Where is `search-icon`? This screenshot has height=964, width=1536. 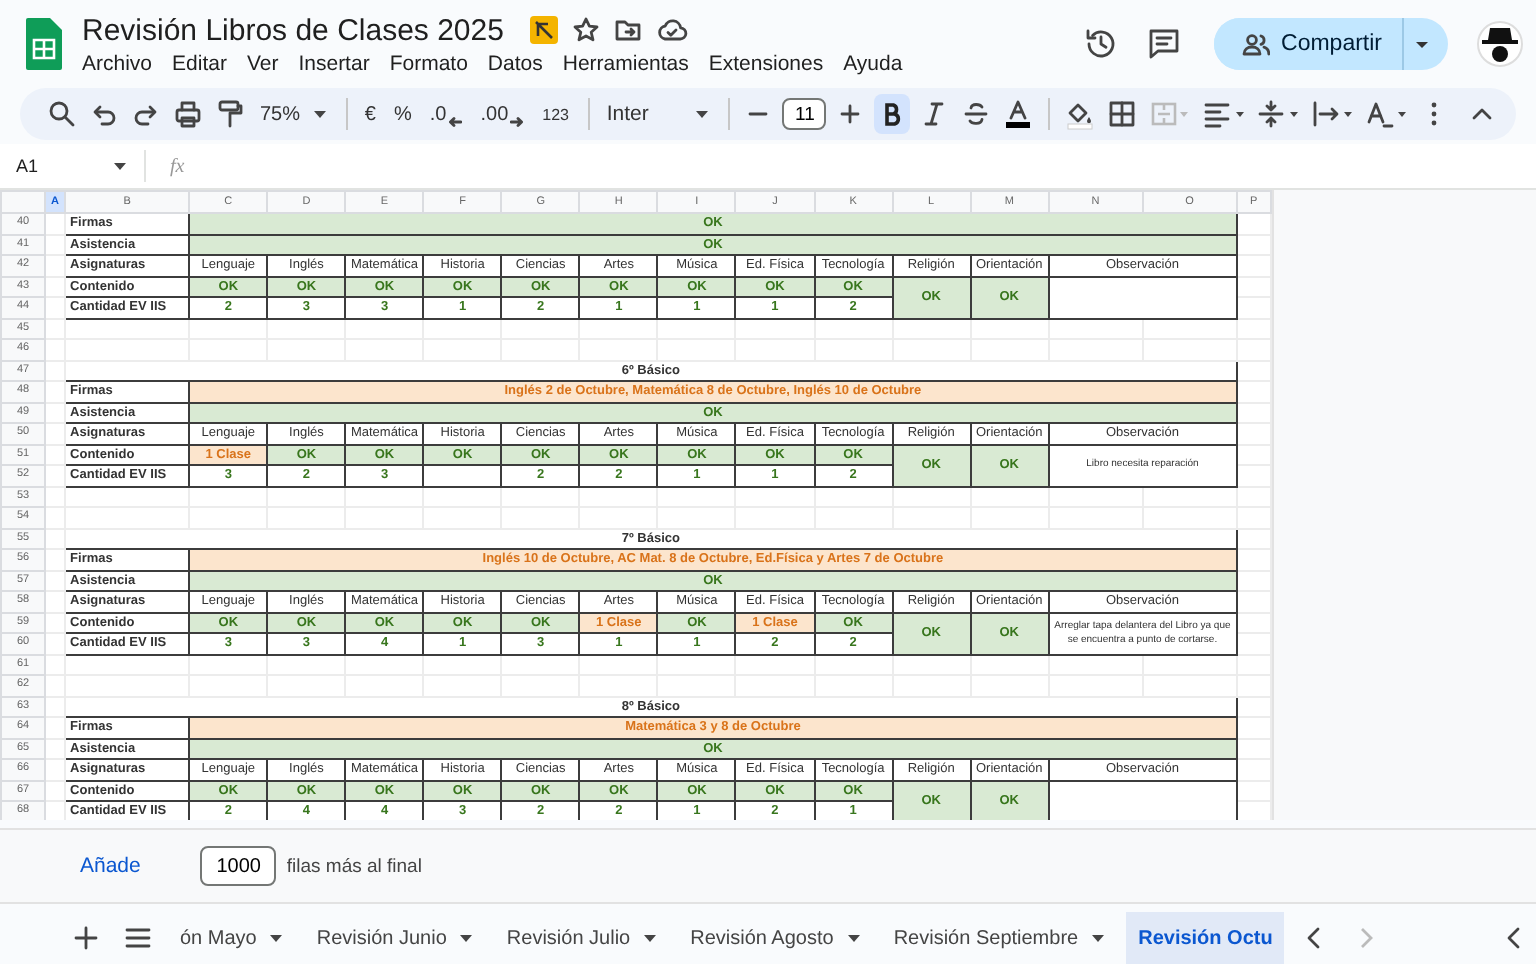
search-icon is located at coordinates (62, 114).